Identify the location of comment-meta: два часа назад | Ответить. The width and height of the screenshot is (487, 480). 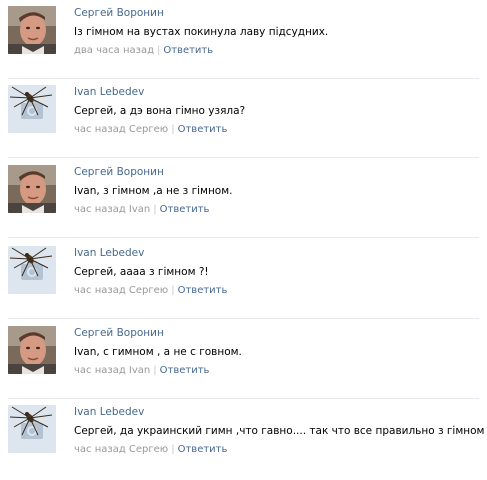
(278, 50).